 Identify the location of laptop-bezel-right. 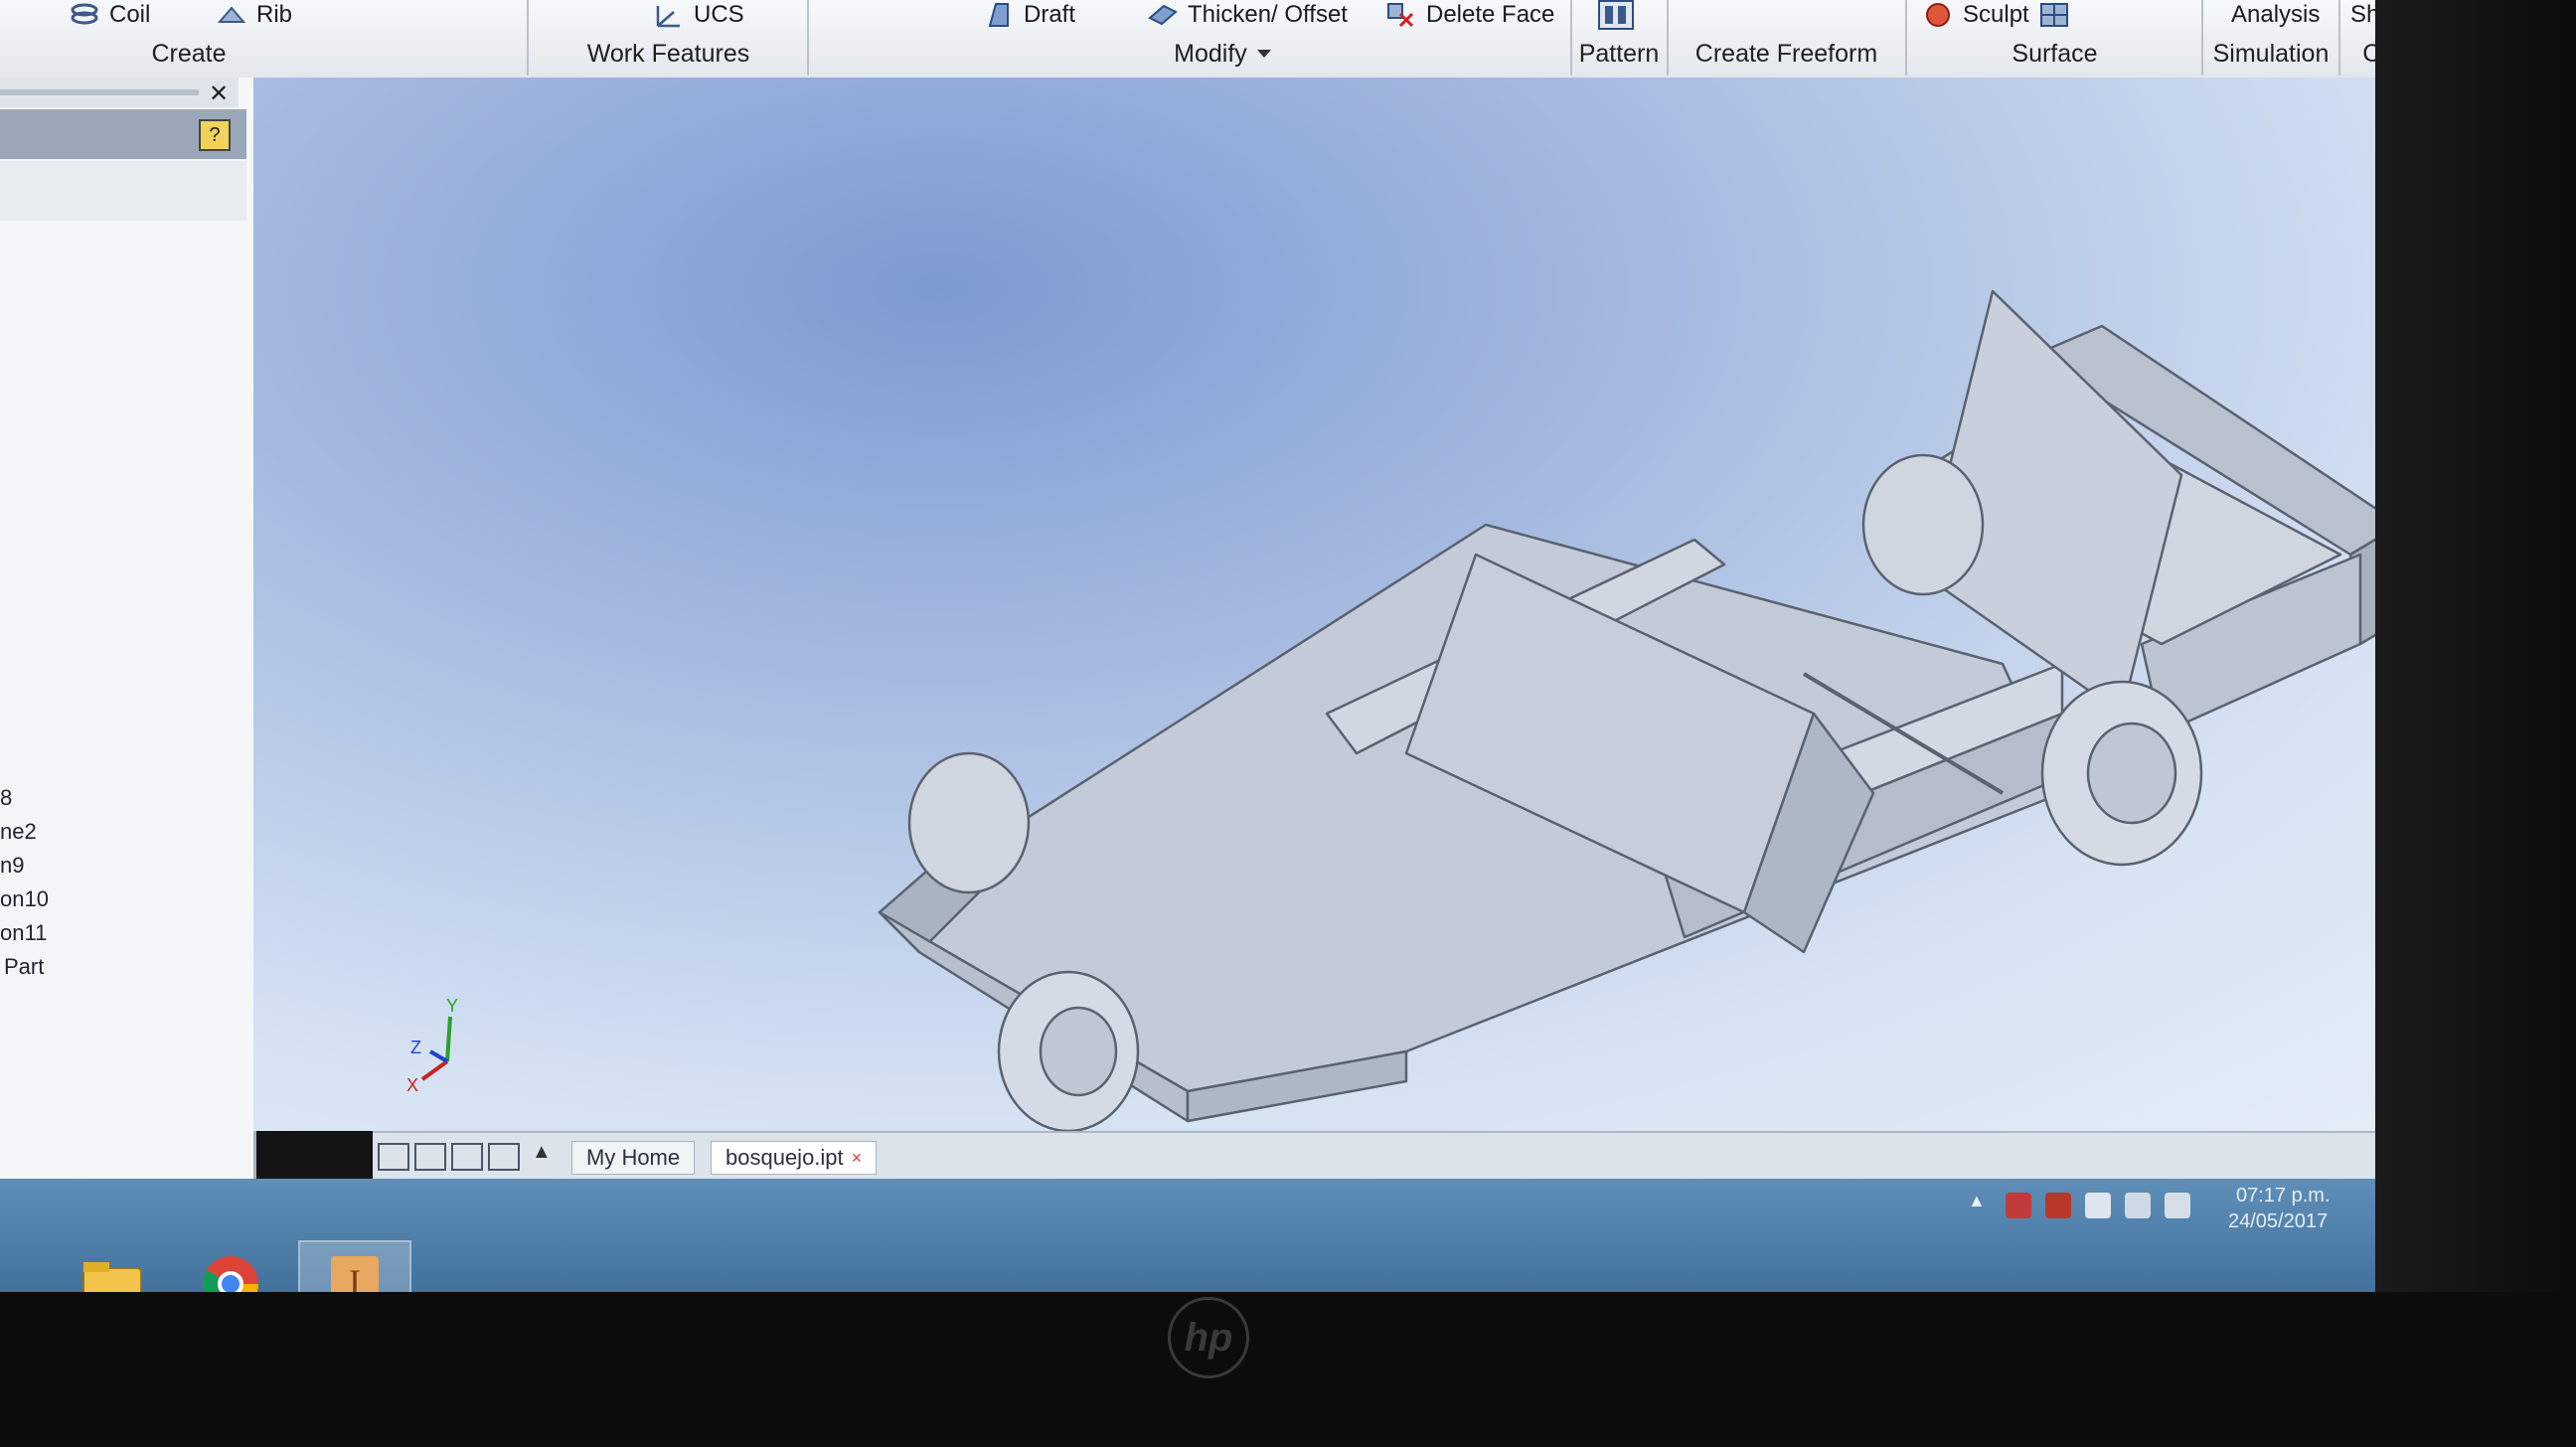
(2475, 723).